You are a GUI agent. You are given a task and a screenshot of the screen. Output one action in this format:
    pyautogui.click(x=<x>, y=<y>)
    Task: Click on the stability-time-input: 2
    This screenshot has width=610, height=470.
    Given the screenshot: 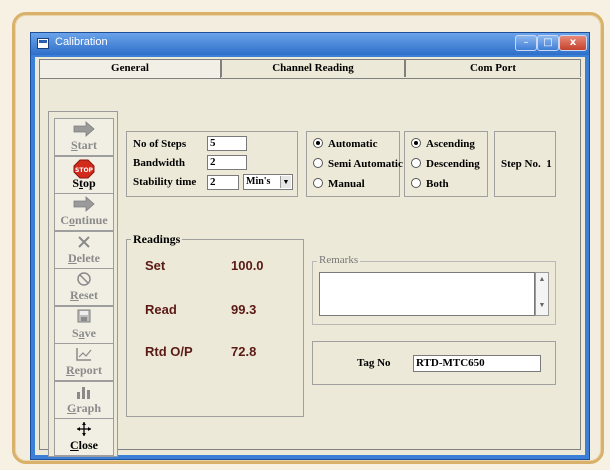 What is the action you would take?
    pyautogui.click(x=223, y=182)
    